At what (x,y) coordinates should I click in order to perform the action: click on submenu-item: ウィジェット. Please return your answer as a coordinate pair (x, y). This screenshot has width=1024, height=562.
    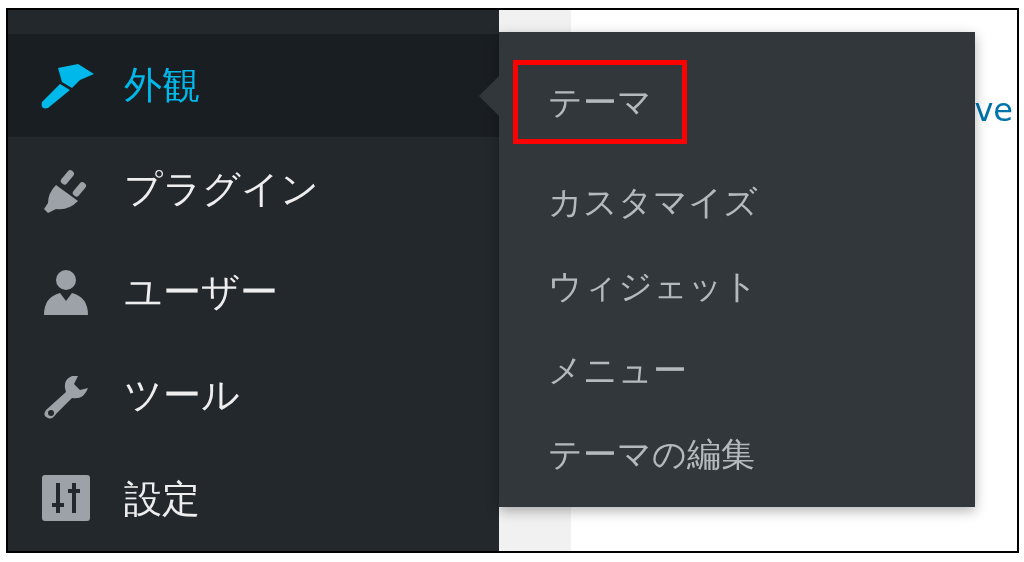
    Looking at the image, I should click on (653, 286).